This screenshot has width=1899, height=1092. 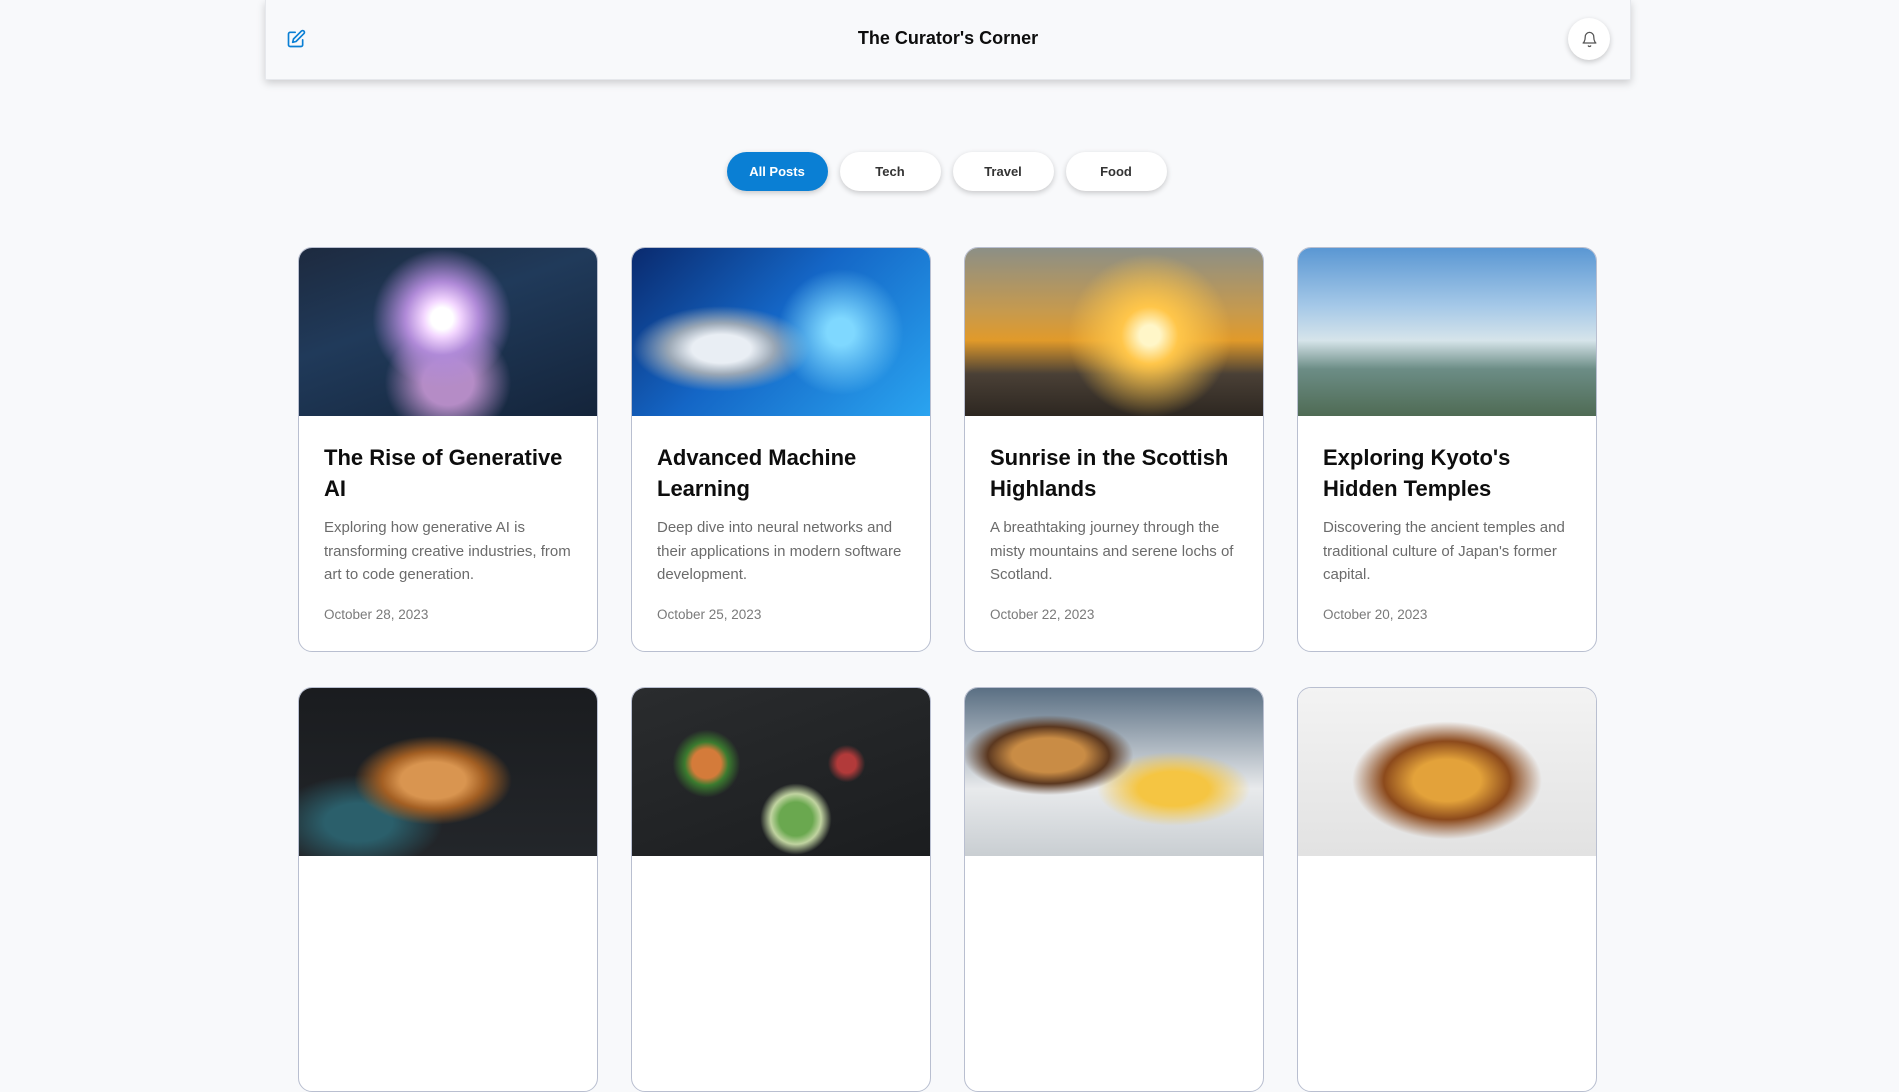 I want to click on site-header: The Curator's Corner, so click(x=948, y=40).